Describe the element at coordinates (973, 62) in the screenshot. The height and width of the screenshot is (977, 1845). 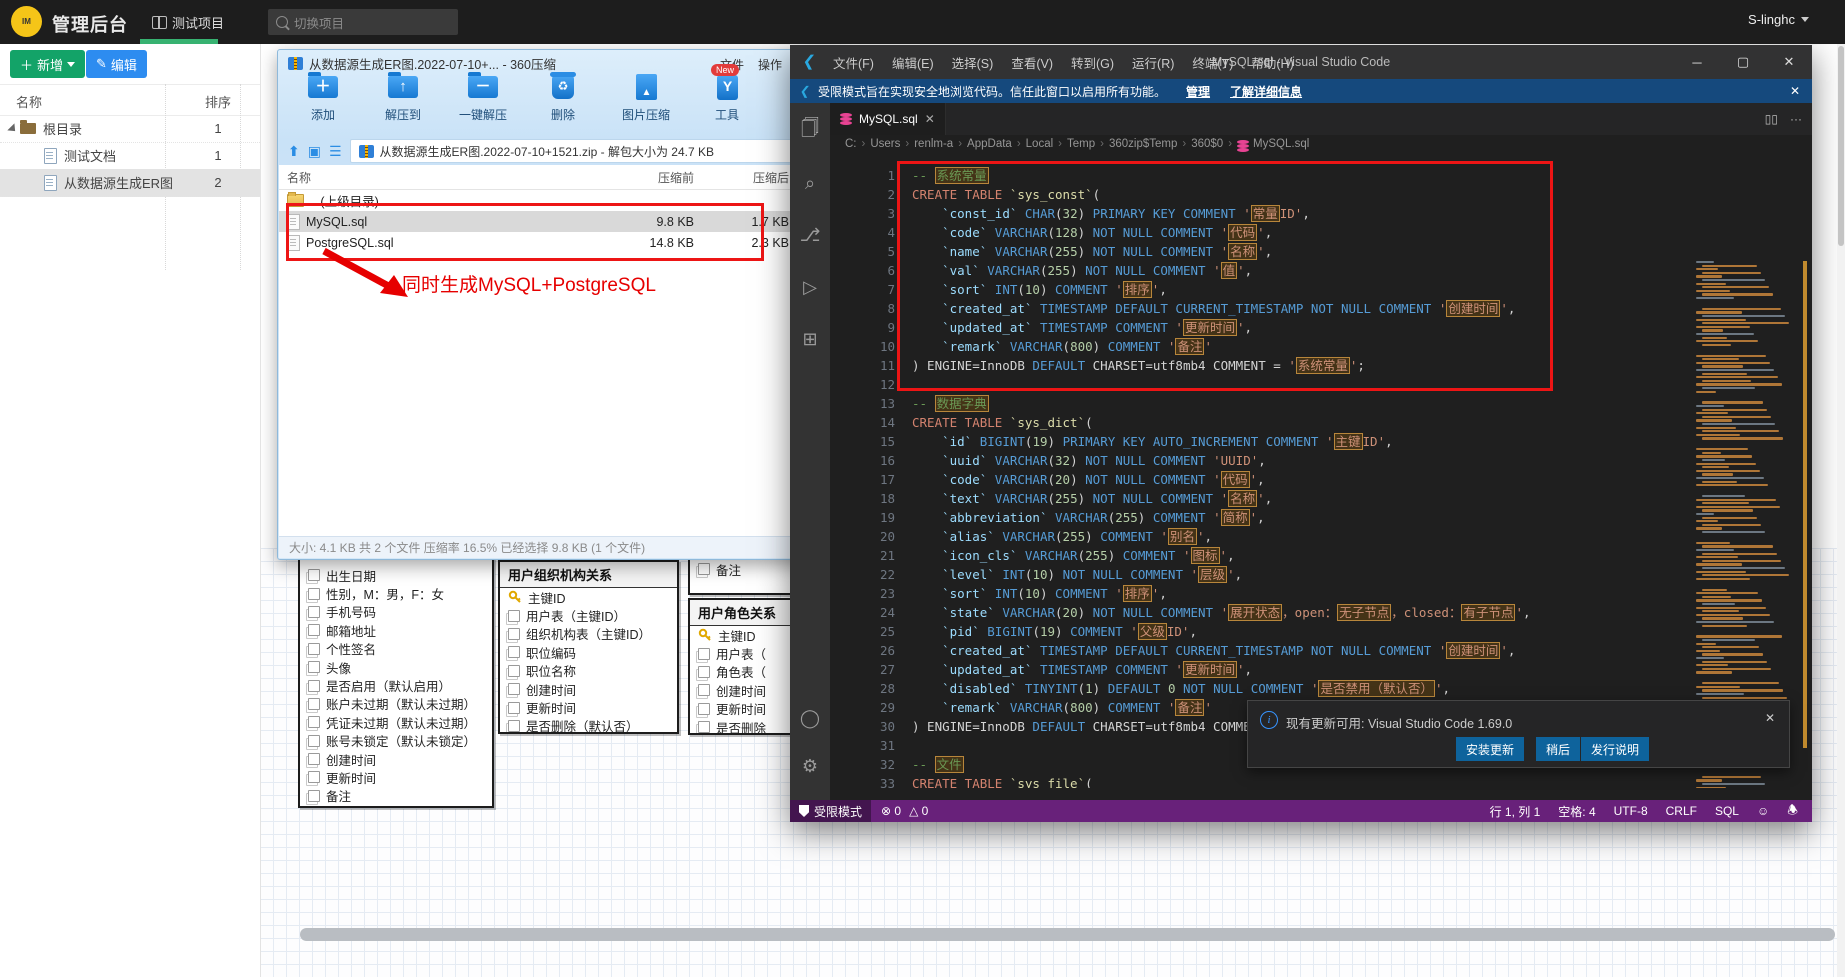
I see `menu-item: 选择(S)` at that location.